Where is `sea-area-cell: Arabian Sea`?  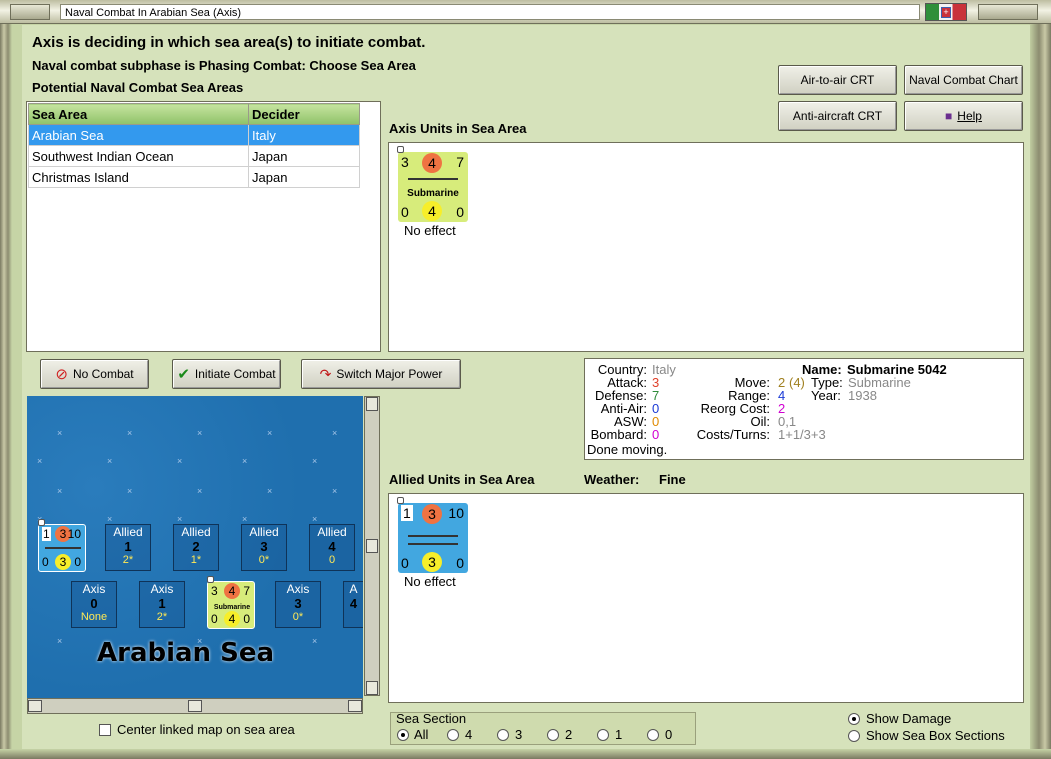
sea-area-cell: Arabian Sea is located at coordinates (138, 135).